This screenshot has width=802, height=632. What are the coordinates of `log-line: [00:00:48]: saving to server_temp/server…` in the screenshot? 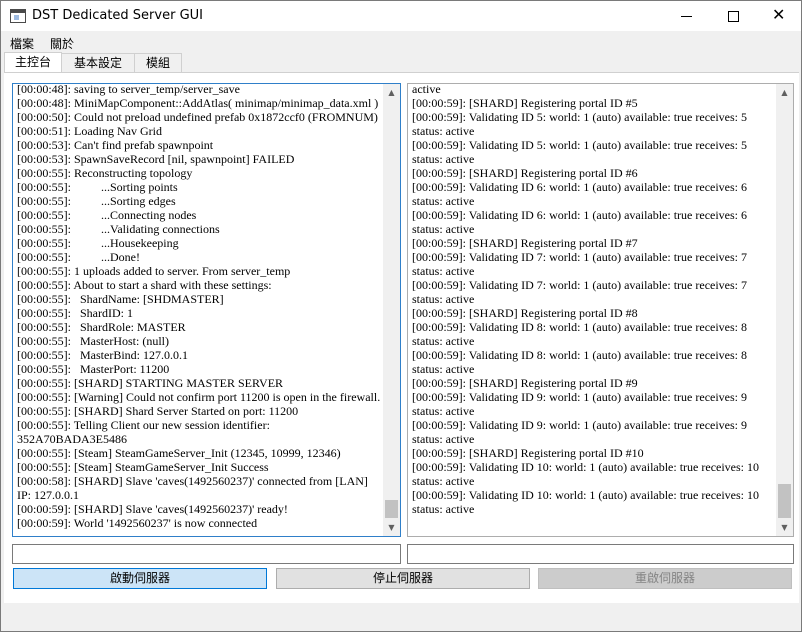 It's located at (128, 89).